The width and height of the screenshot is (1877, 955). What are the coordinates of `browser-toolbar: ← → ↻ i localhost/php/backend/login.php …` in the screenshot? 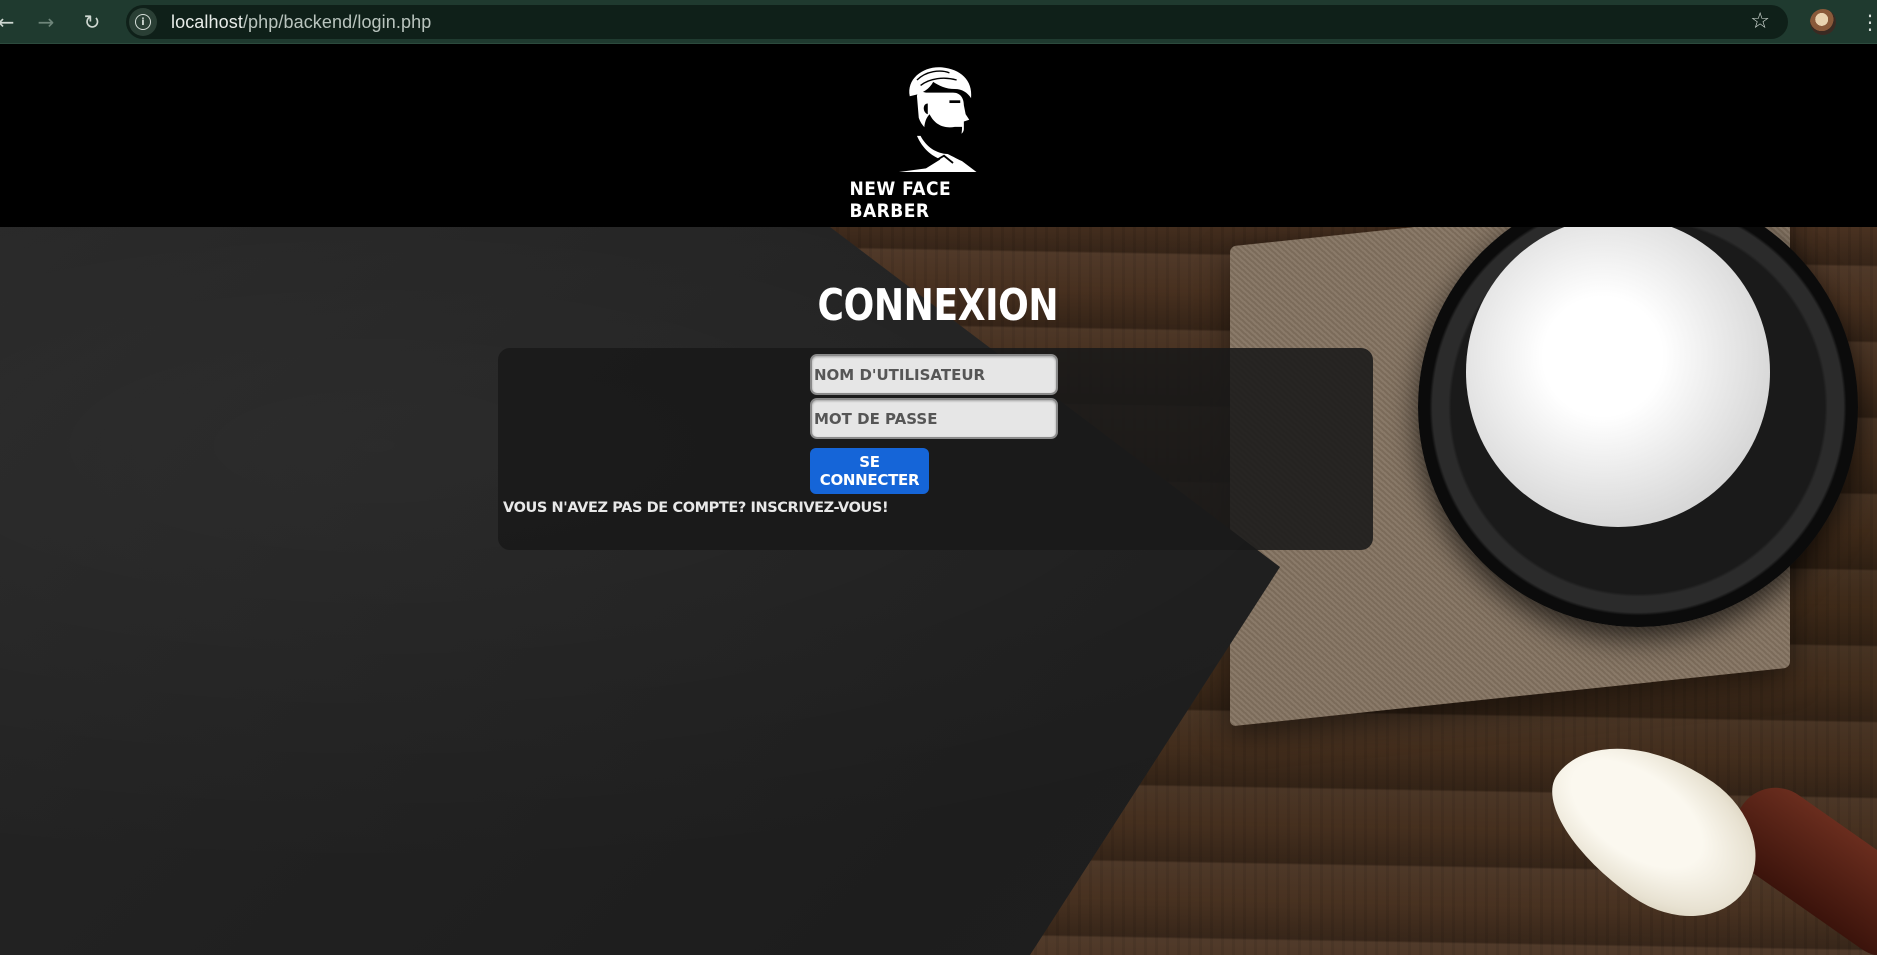 It's located at (938, 22).